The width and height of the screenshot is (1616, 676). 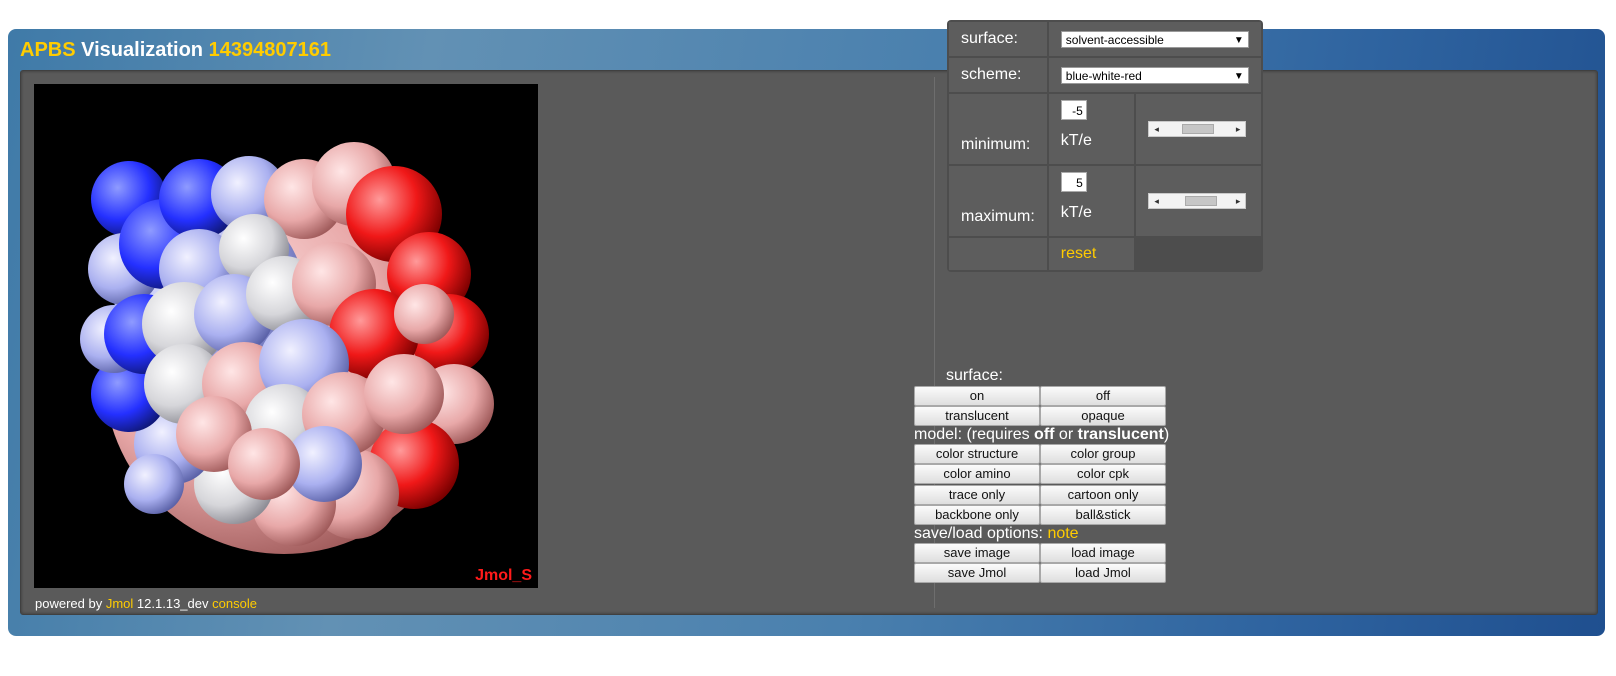 I want to click on powered-by-text: powered by, so click(x=69, y=603).